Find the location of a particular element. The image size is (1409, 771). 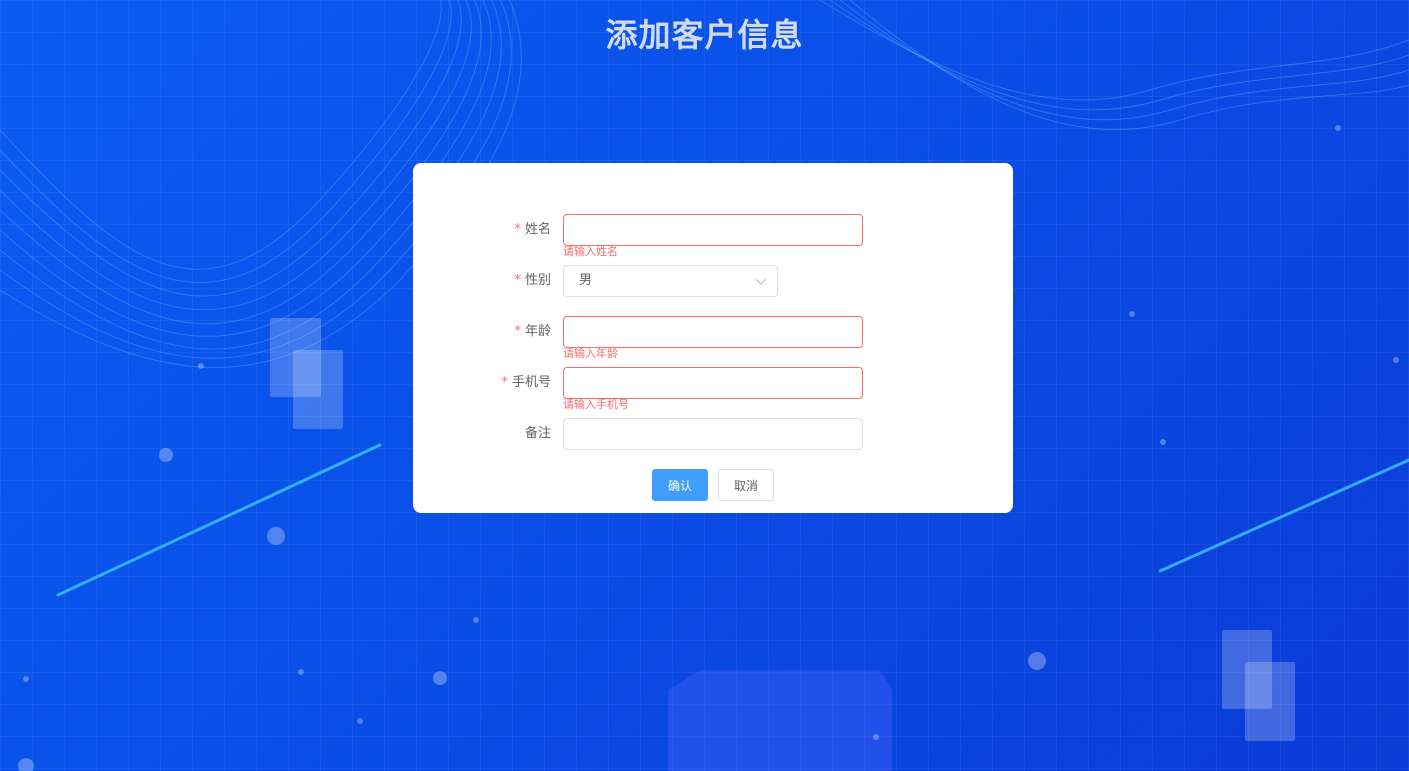

gender-select-value: 男 is located at coordinates (586, 280).